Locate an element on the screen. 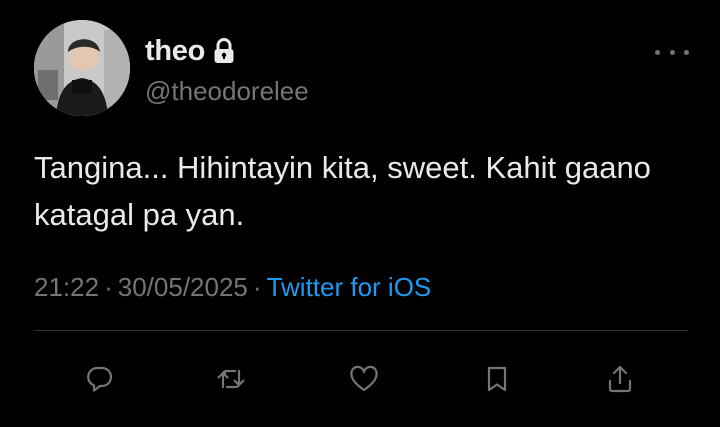 The image size is (720, 427). retweet-button is located at coordinates (231, 379).